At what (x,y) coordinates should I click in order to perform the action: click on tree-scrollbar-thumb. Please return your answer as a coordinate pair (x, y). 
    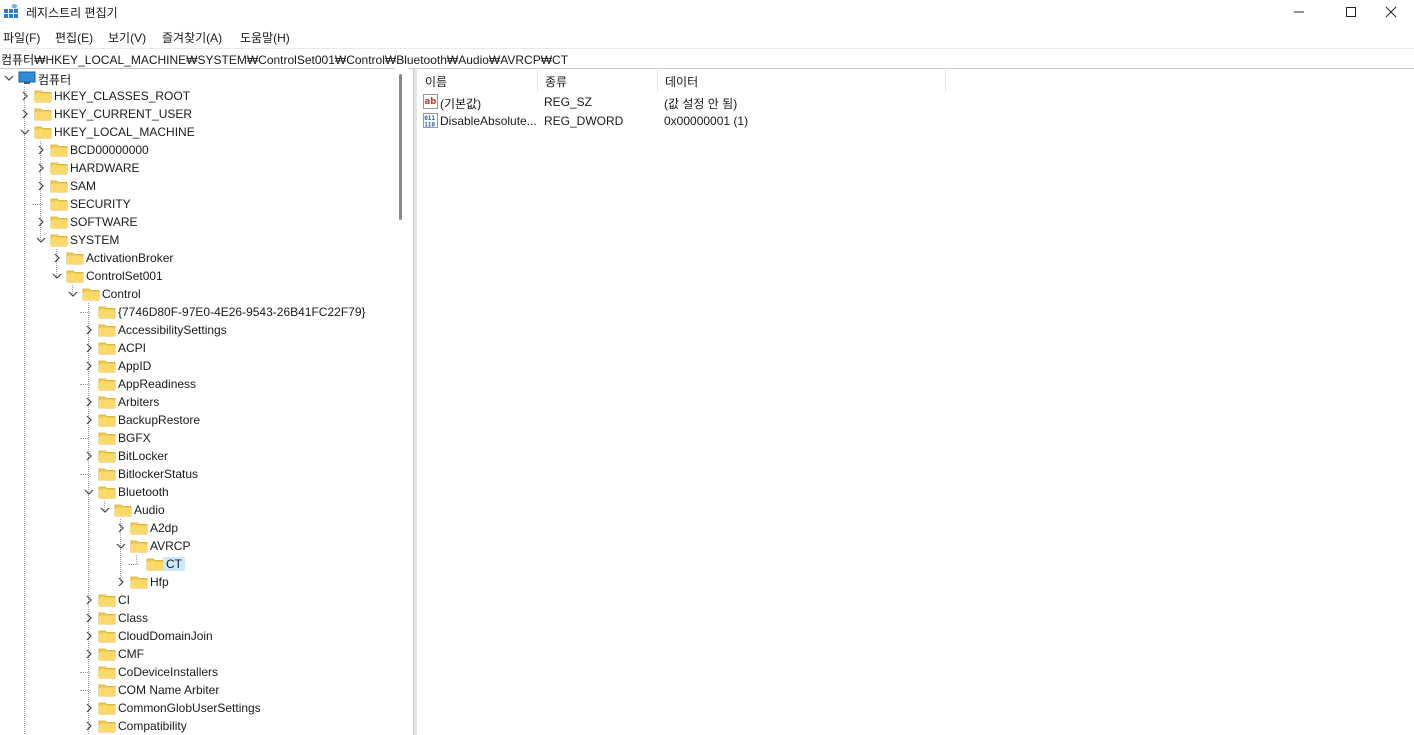
    Looking at the image, I should click on (400, 147).